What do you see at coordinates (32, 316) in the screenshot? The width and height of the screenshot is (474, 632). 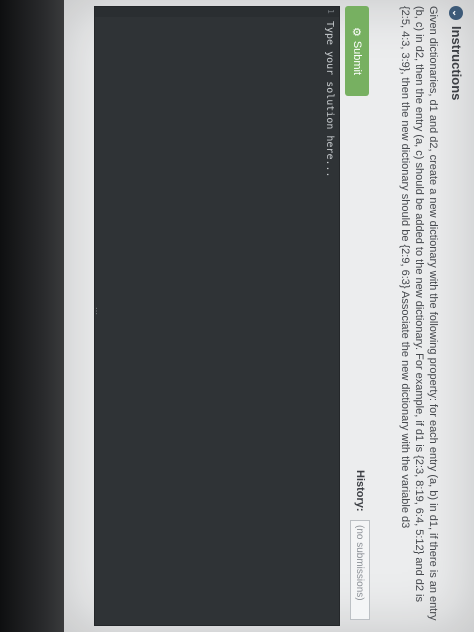 I see `monitor-bezel` at bounding box center [32, 316].